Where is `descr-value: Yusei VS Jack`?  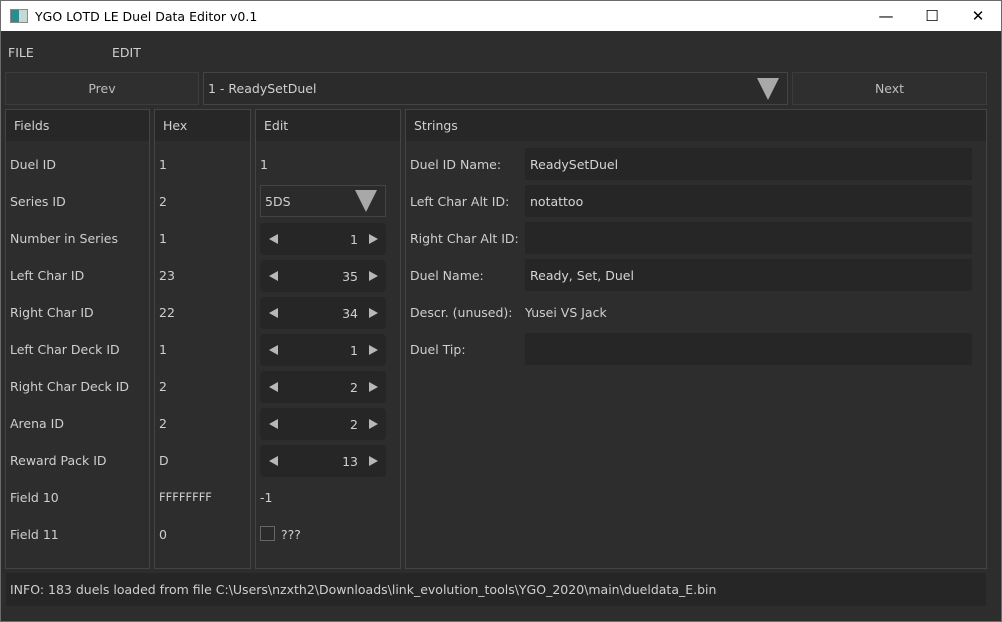 descr-value: Yusei VS Jack is located at coordinates (566, 312).